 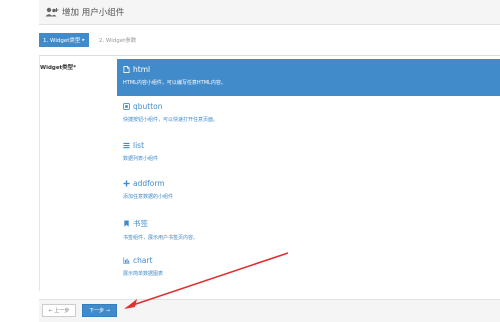 I want to click on plus-icon, so click(x=126, y=183).